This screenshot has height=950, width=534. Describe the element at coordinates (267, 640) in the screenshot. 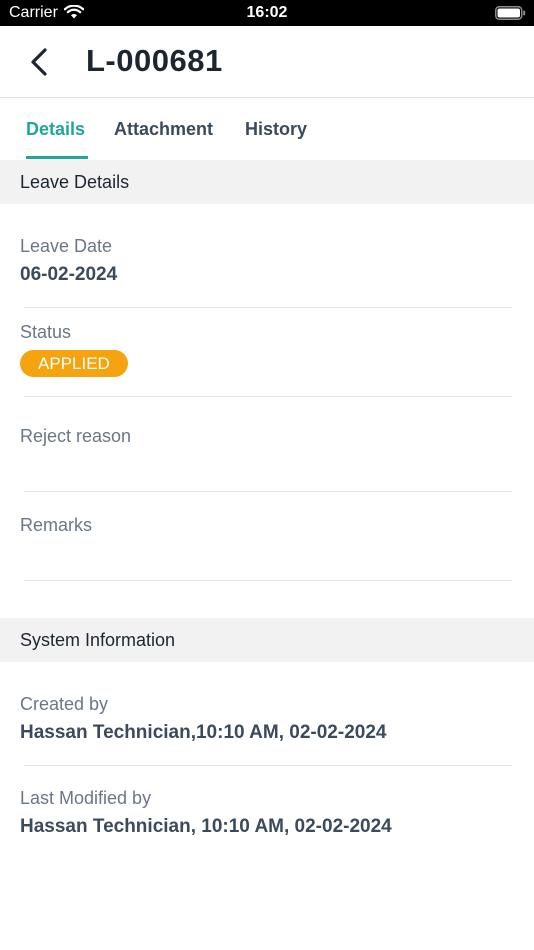

I see `system-information-header: System Information` at that location.